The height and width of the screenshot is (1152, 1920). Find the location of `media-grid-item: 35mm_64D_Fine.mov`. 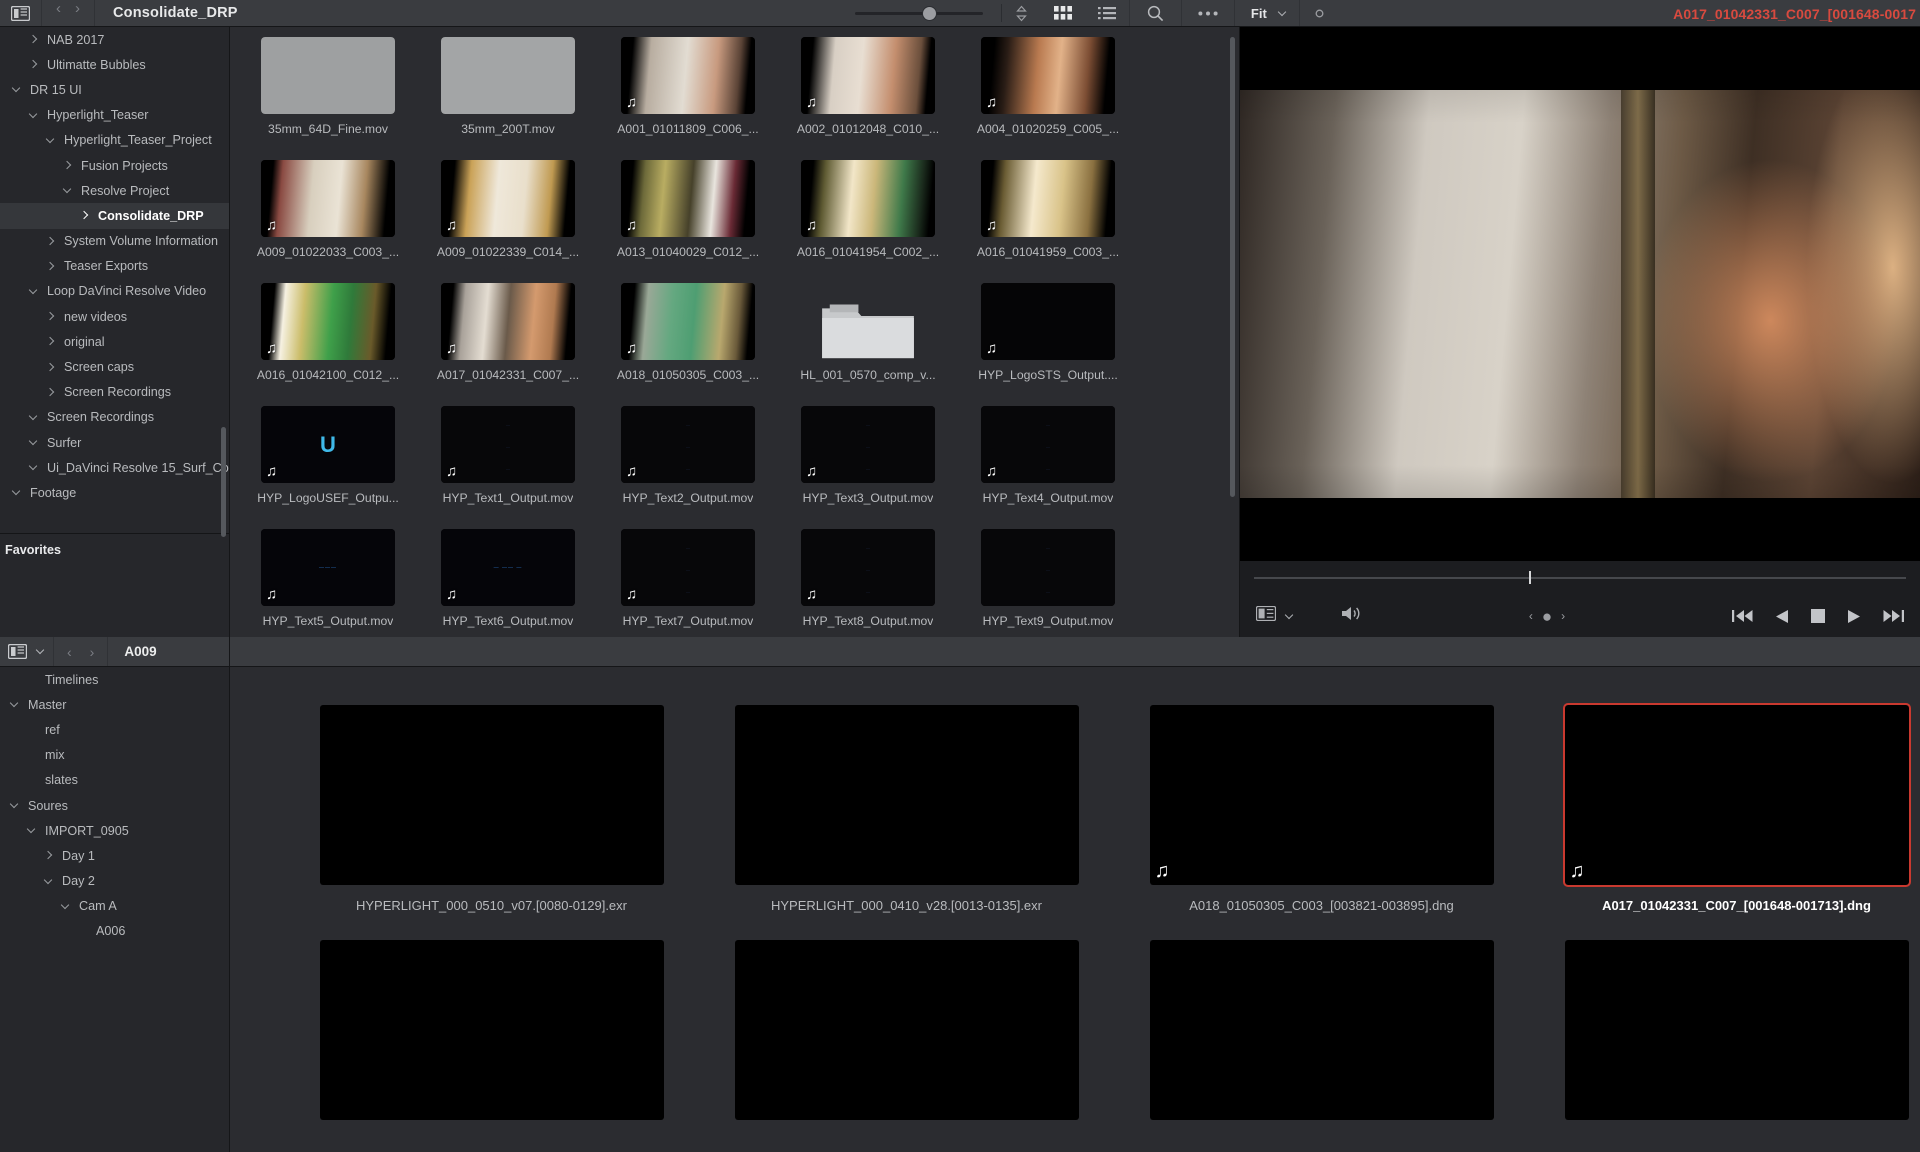

media-grid-item: 35mm_64D_Fine.mov is located at coordinates (328, 98).